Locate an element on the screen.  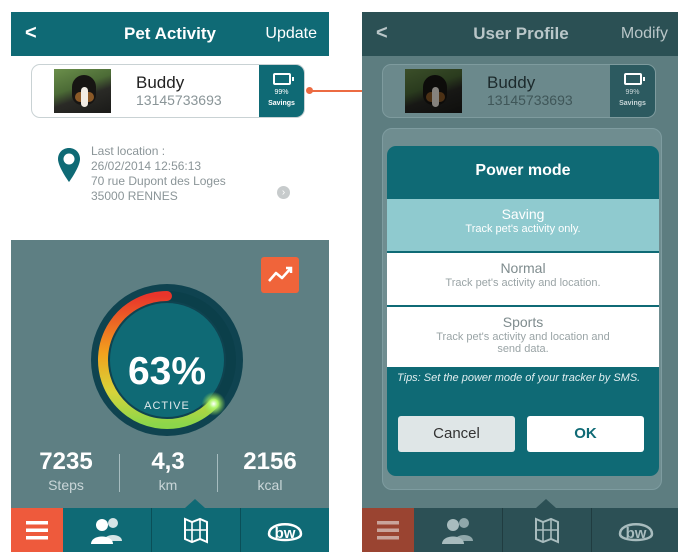
update-button: Update is located at coordinates (291, 34).